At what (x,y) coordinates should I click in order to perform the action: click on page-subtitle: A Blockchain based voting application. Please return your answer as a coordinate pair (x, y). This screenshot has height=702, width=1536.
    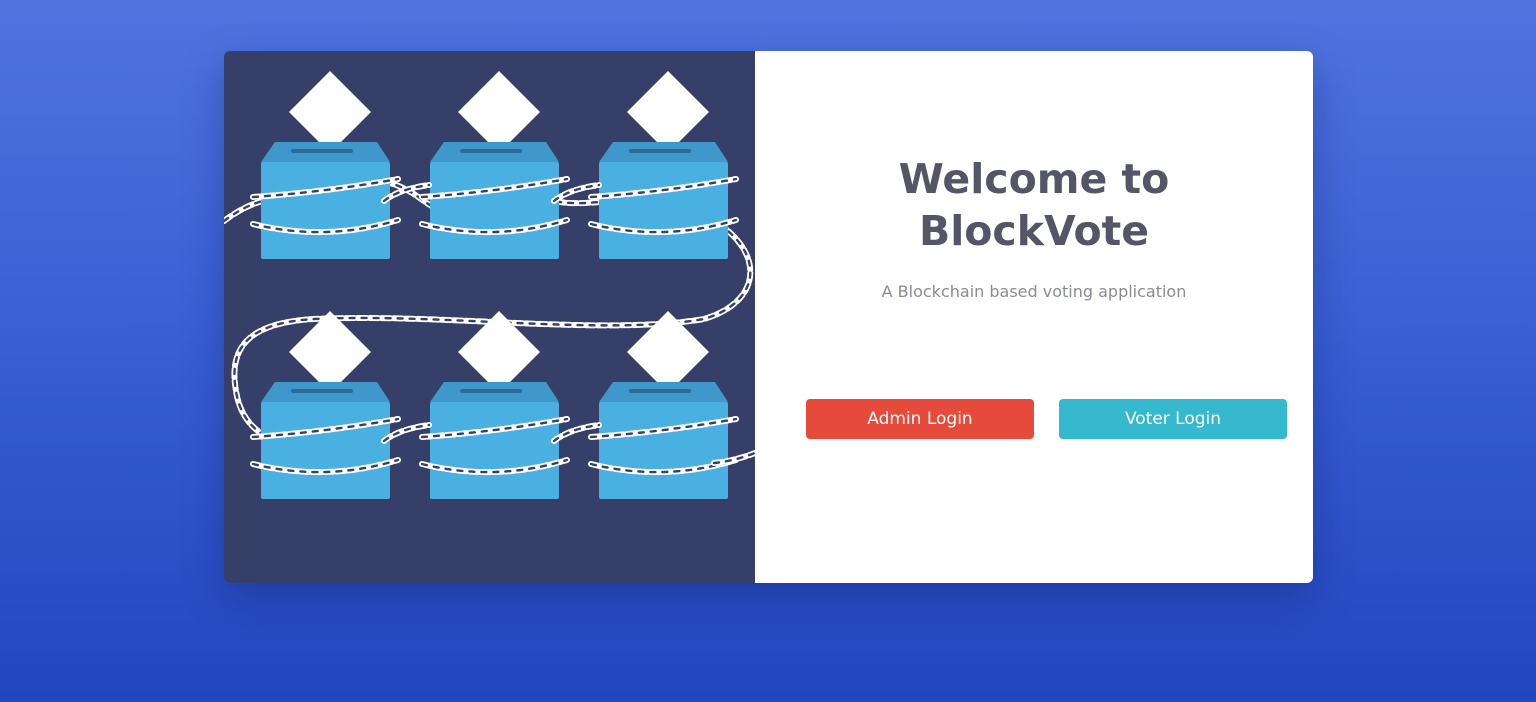
    Looking at the image, I should click on (1034, 291).